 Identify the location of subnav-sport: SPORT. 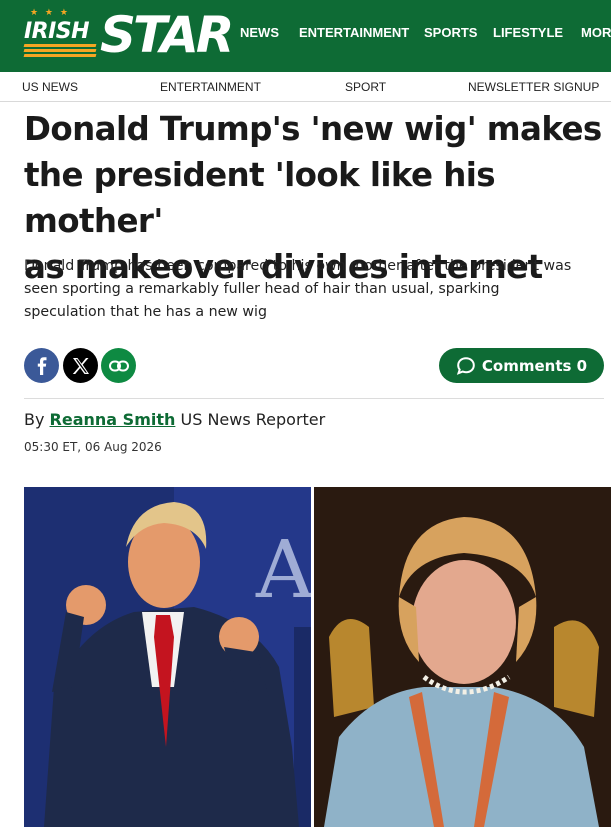
(365, 87).